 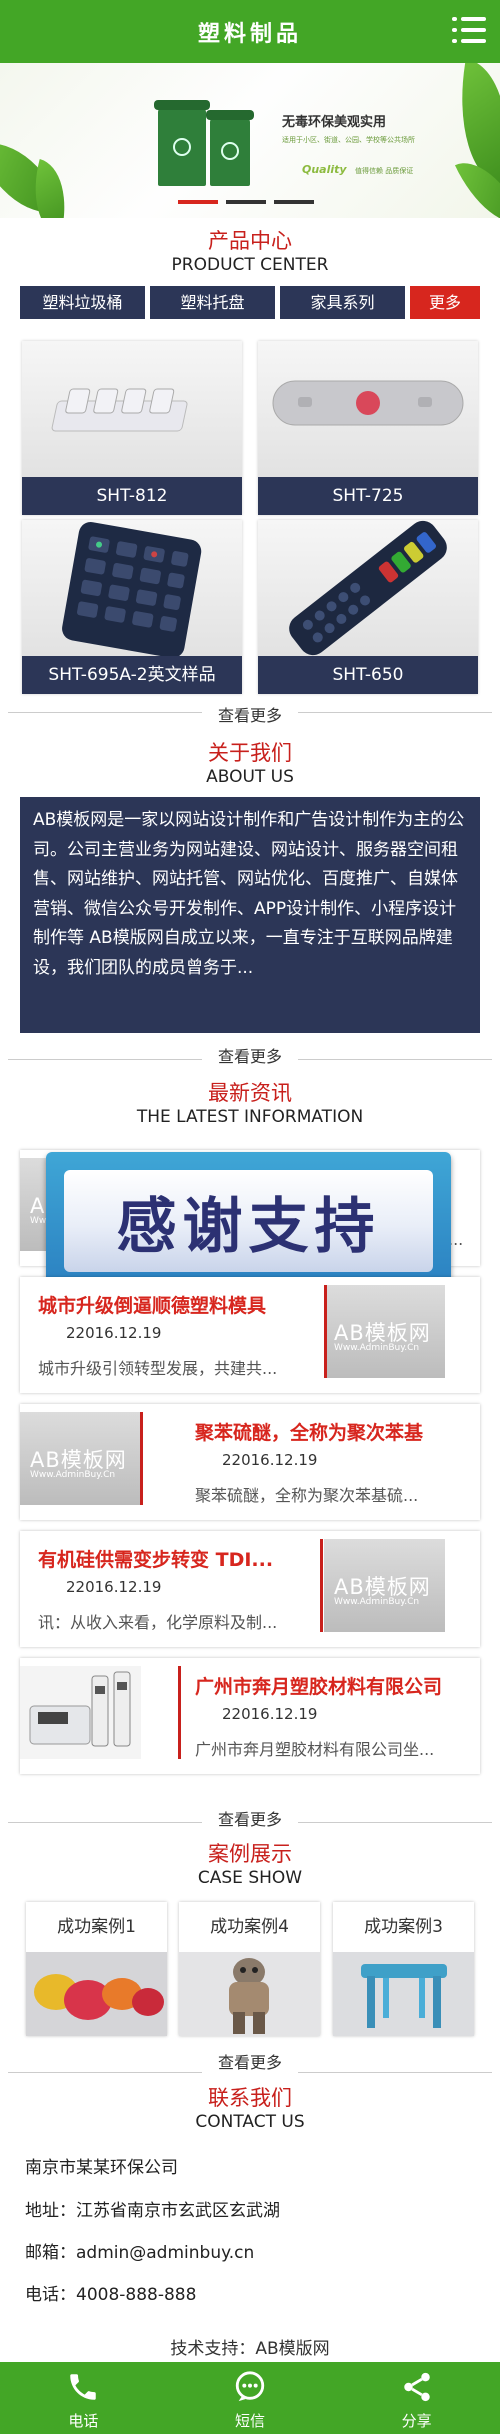 What do you see at coordinates (80, 1712) in the screenshot?
I see `news-thumbnail` at bounding box center [80, 1712].